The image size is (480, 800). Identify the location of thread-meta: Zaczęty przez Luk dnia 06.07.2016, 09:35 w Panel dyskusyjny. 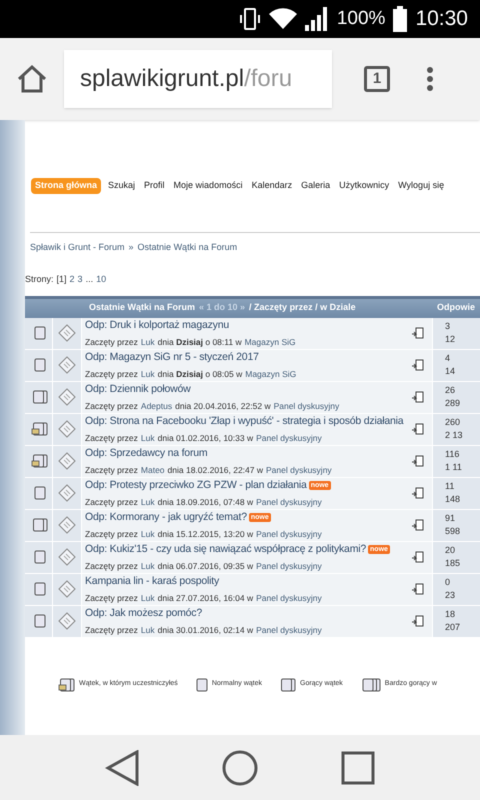
(204, 566).